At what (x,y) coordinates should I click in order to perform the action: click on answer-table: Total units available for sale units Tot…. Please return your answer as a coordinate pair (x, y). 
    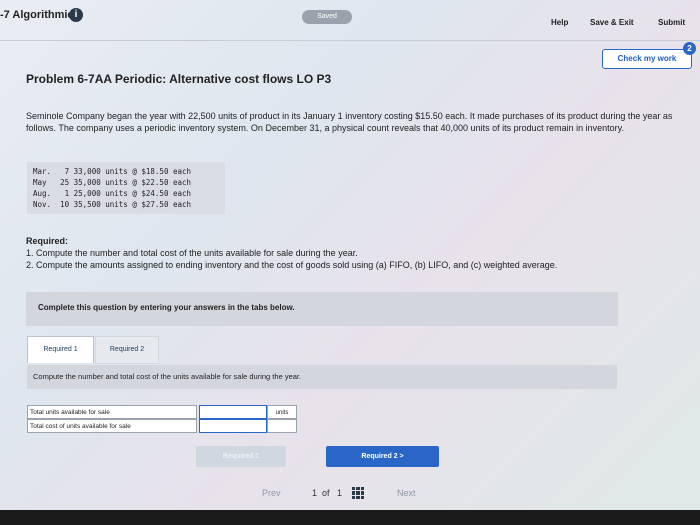
    Looking at the image, I should click on (162, 421).